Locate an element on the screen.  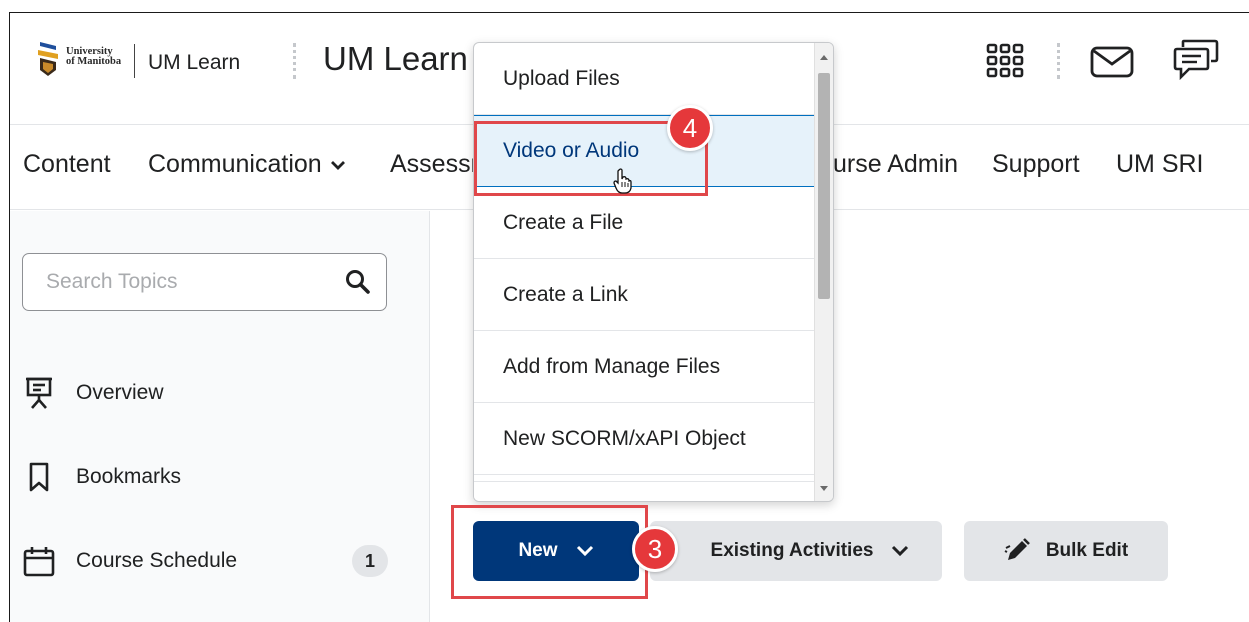
sidebar-item-label: Course Schedule is located at coordinates (157, 560).